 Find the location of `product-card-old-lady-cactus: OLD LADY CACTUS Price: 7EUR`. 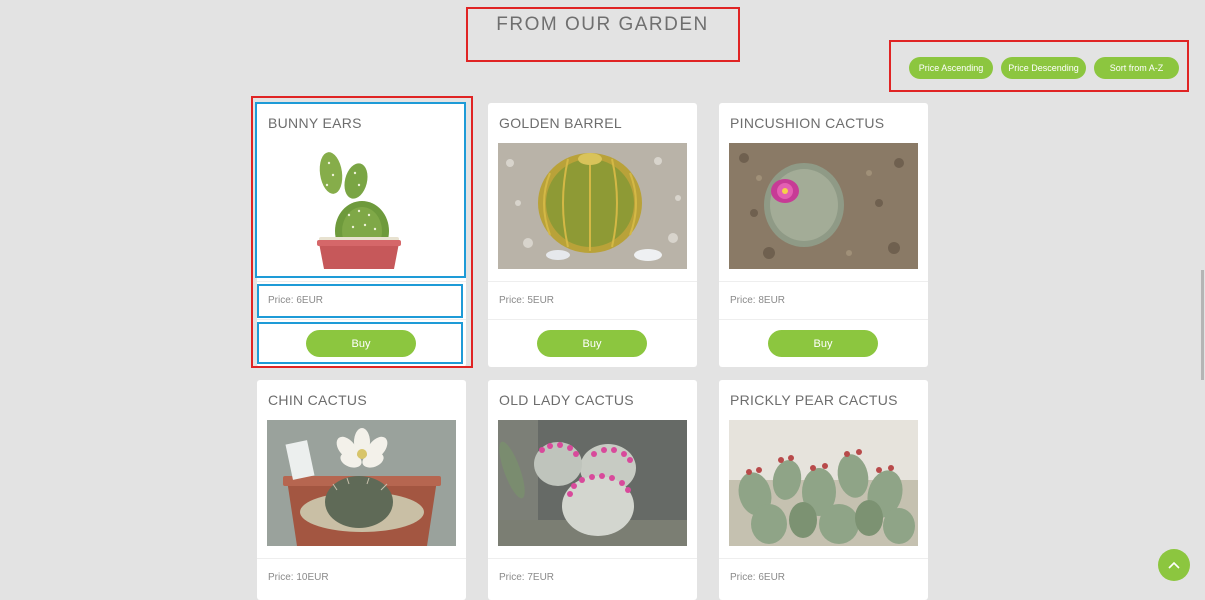

product-card-old-lady-cactus: OLD LADY CACTUS Price: 7EUR is located at coordinates (592, 490).